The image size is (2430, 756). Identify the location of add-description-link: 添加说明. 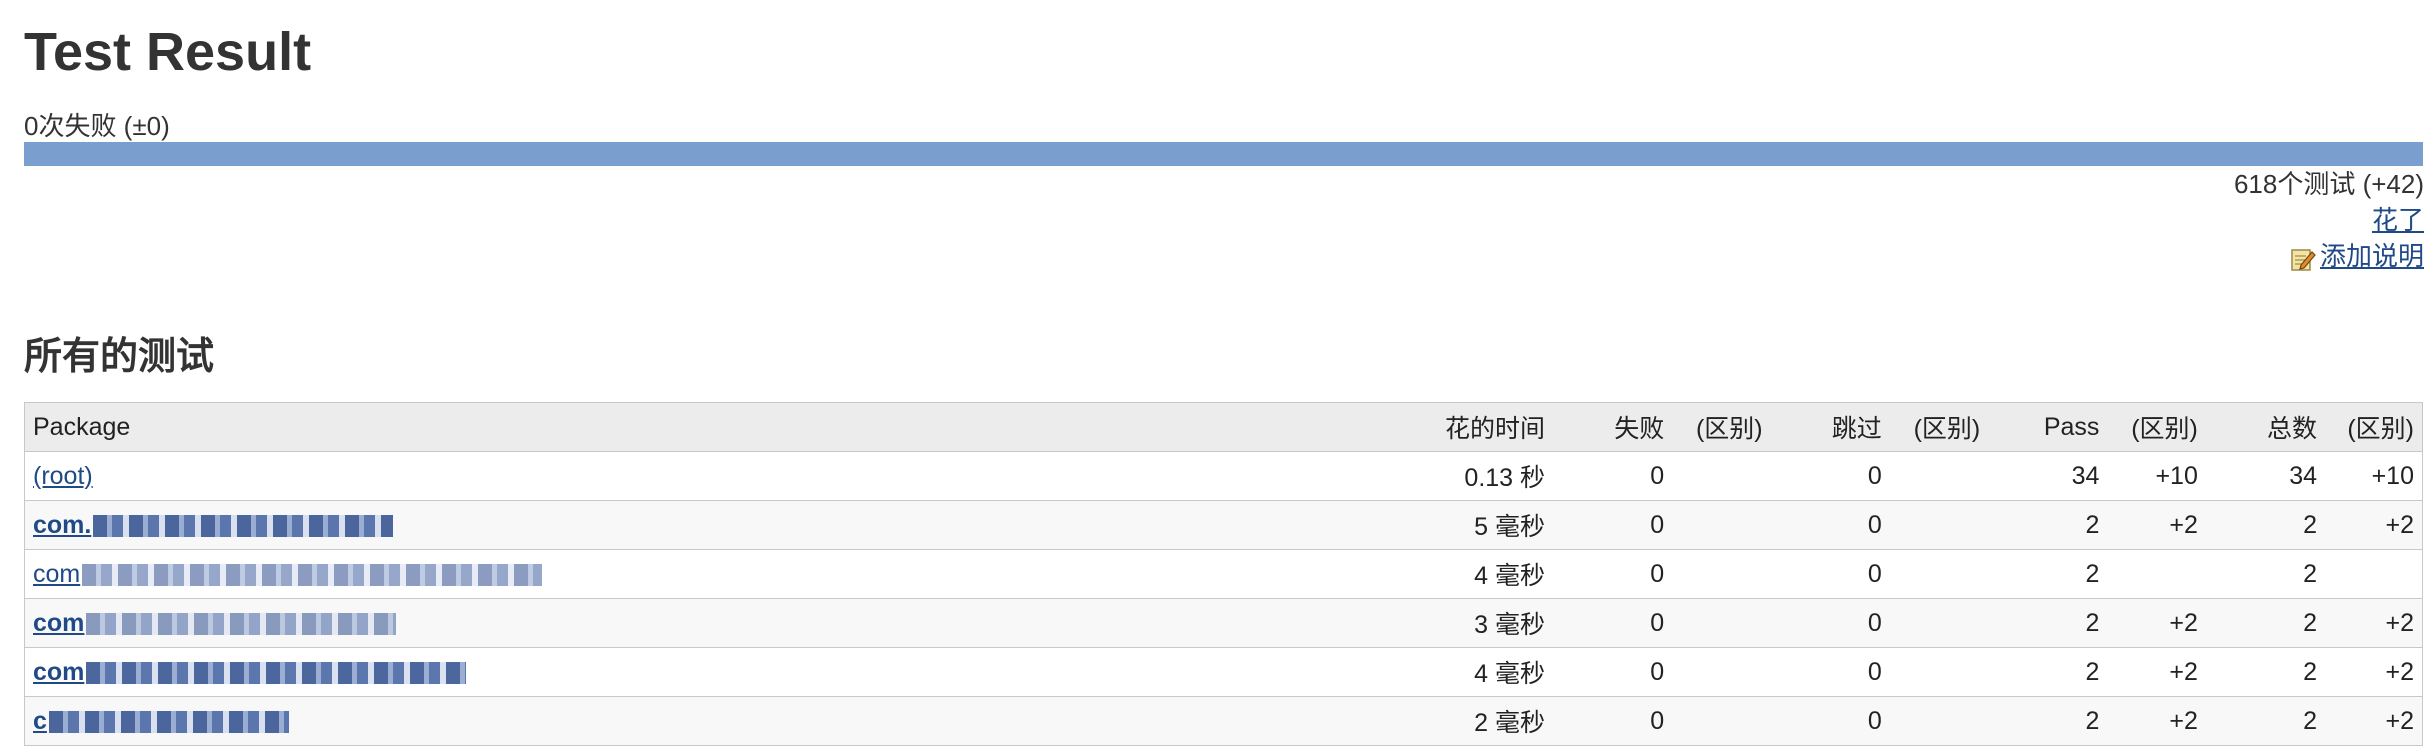
(2372, 256).